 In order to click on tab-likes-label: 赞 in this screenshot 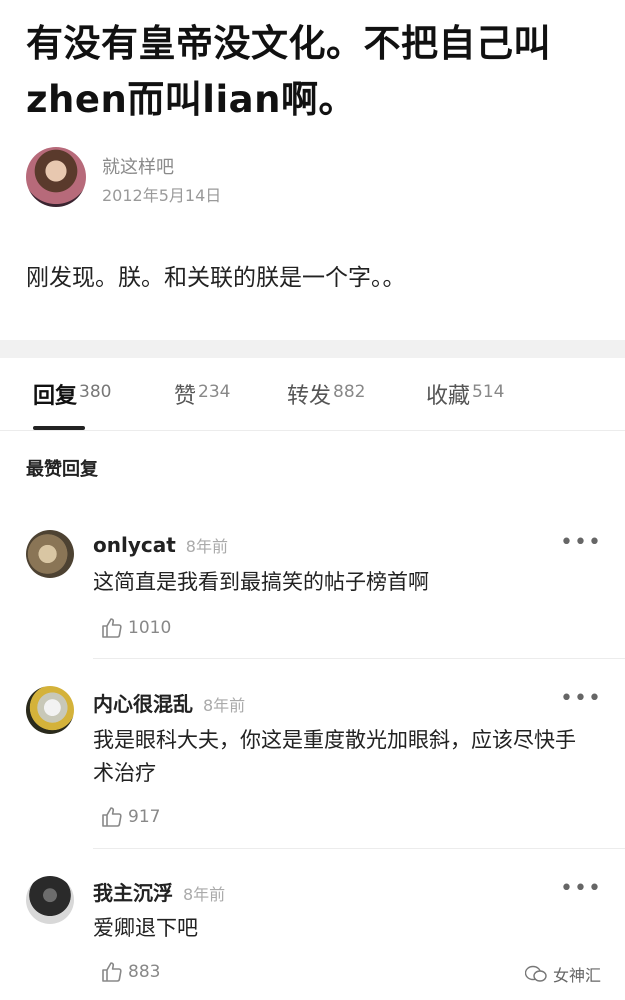, I will do `click(185, 396)`.